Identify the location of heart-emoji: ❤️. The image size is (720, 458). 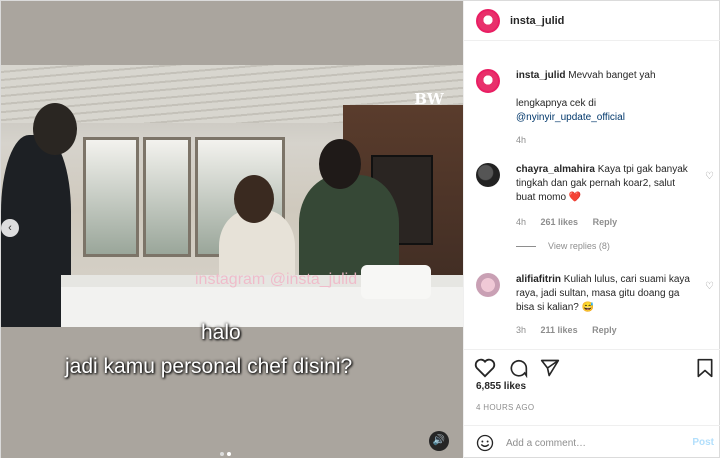
(575, 197).